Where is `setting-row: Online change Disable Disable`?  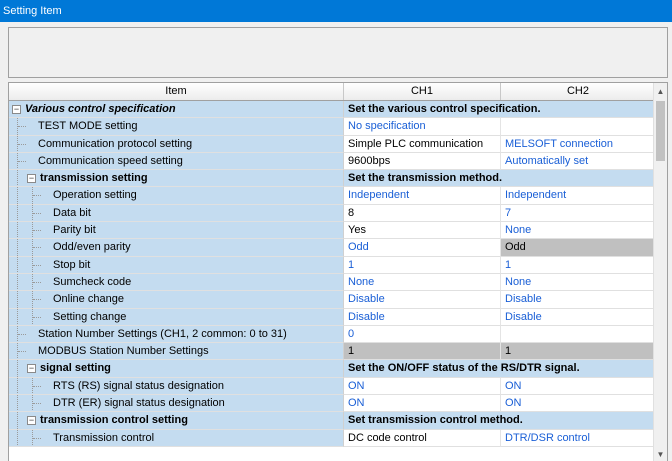 setting-row: Online change Disable Disable is located at coordinates (332, 300).